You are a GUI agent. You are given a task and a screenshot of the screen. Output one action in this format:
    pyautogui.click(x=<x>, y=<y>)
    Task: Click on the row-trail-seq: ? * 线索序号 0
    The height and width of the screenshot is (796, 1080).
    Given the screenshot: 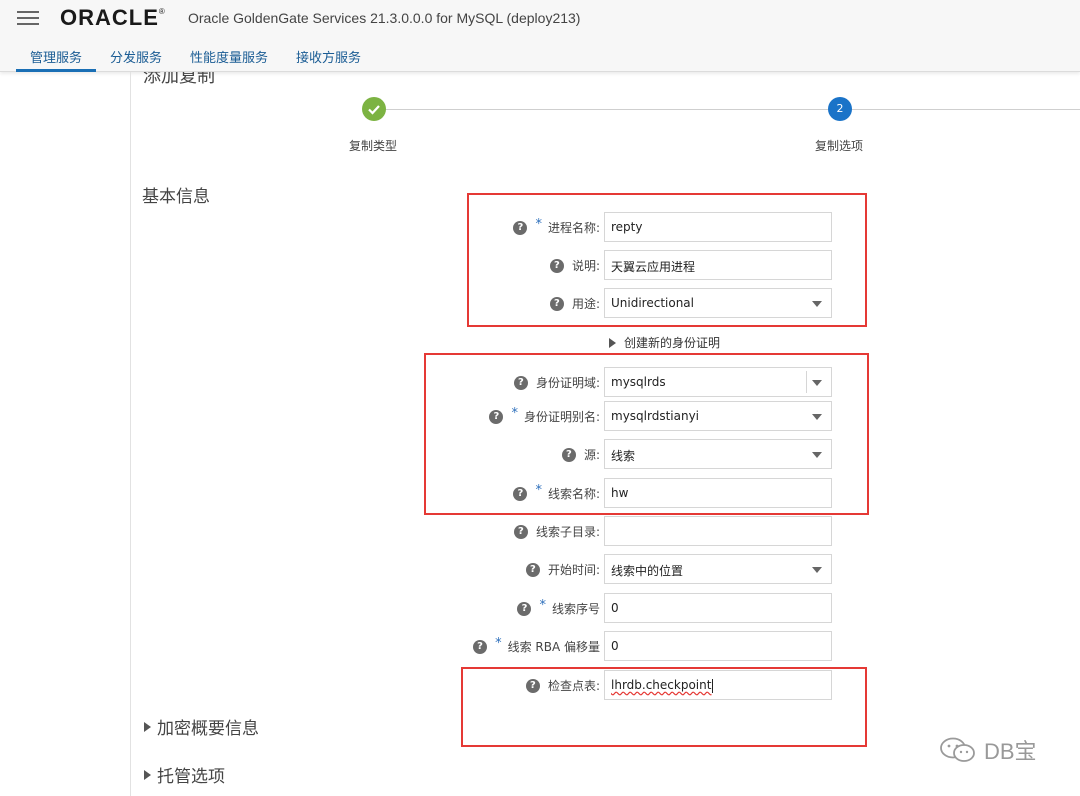 What is the action you would take?
    pyautogui.click(x=650, y=608)
    